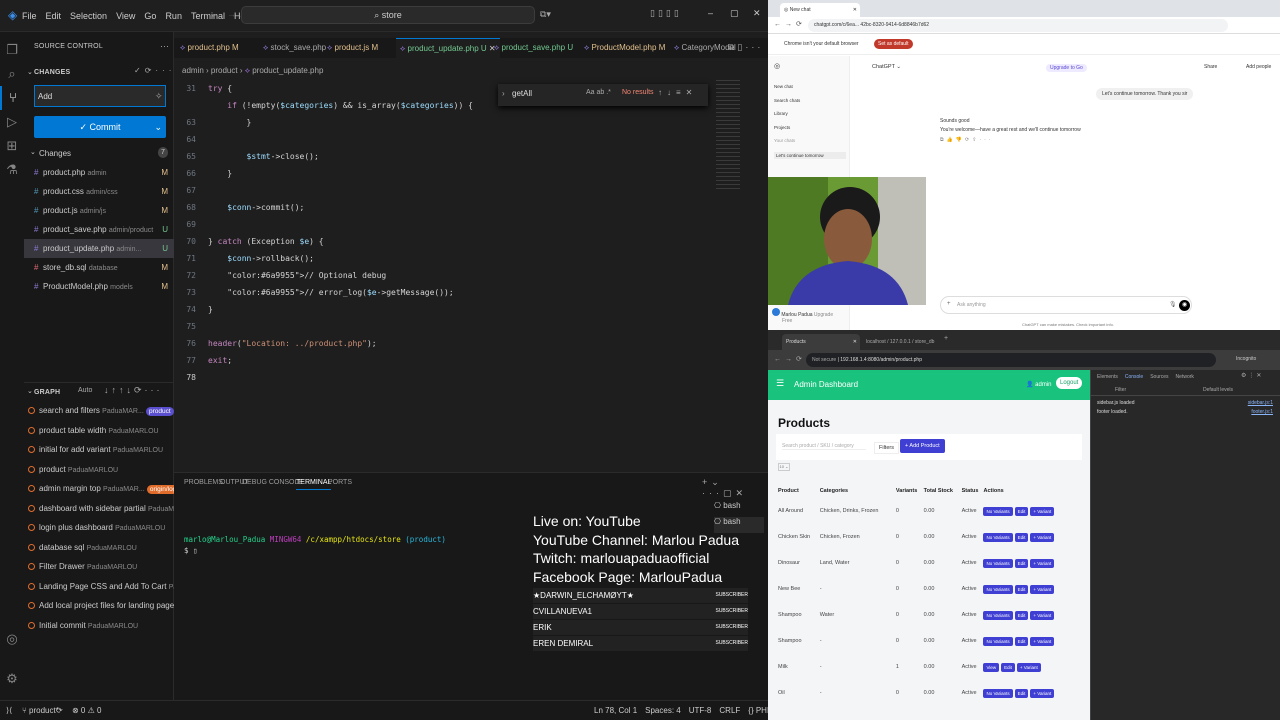 The width and height of the screenshot is (1280, 720). What do you see at coordinates (101, 469) in the screenshot?
I see `graph-commit-item: product PaduaMARLOU` at bounding box center [101, 469].